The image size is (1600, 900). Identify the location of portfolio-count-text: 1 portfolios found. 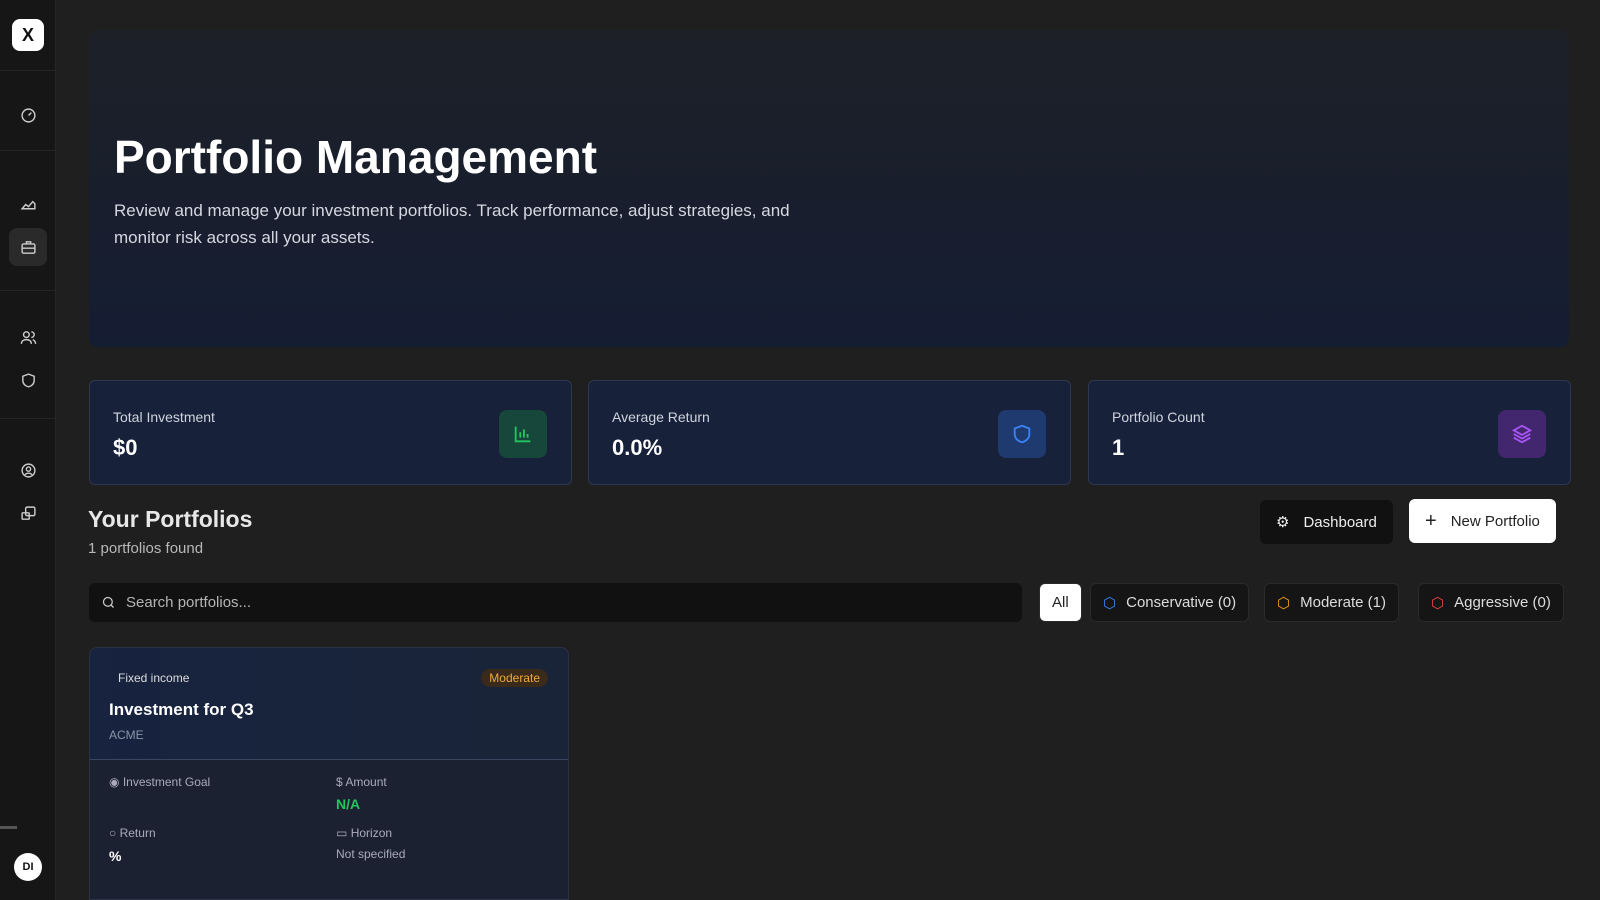
(146, 548).